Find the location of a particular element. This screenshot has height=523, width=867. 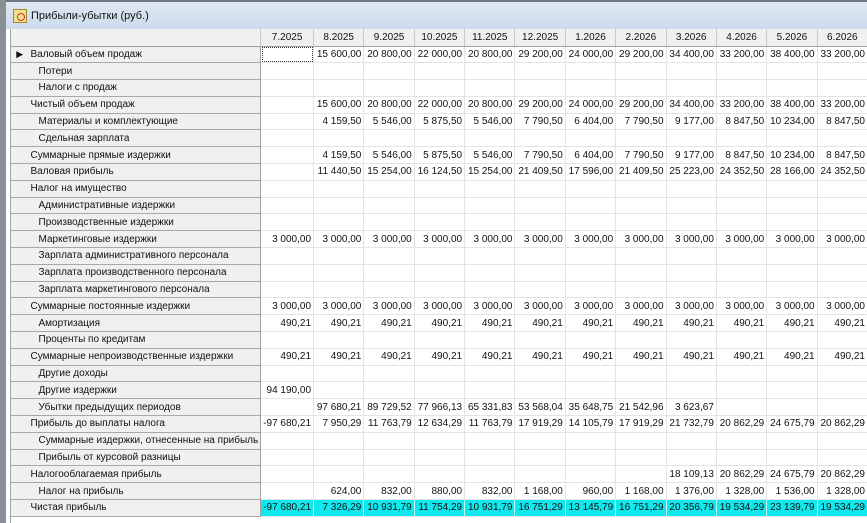

value-cell: 7 790,50 is located at coordinates (540, 155).